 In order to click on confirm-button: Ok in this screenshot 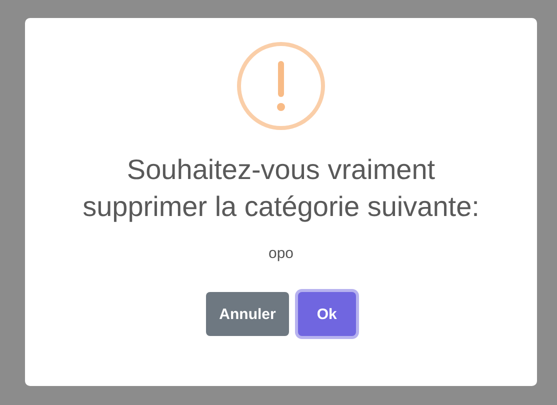, I will do `click(327, 314)`.